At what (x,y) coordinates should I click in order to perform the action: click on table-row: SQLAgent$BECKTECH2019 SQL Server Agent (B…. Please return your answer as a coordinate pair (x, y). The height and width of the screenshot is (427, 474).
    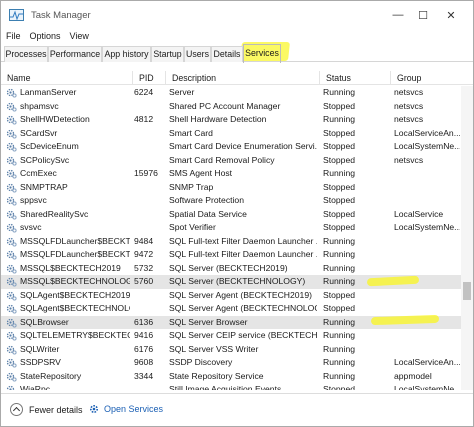
    Looking at the image, I should click on (231, 296).